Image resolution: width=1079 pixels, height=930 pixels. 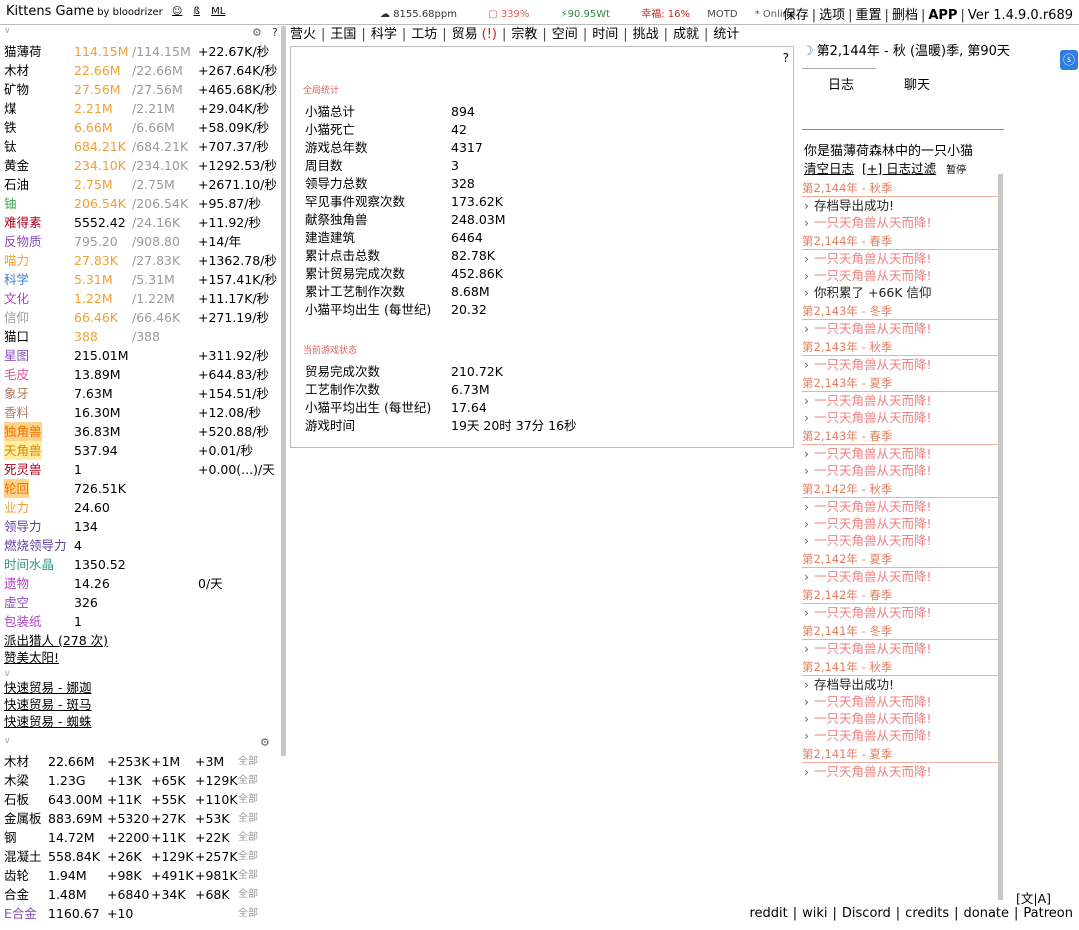 I want to click on resource-name: 信仰, so click(x=16, y=317).